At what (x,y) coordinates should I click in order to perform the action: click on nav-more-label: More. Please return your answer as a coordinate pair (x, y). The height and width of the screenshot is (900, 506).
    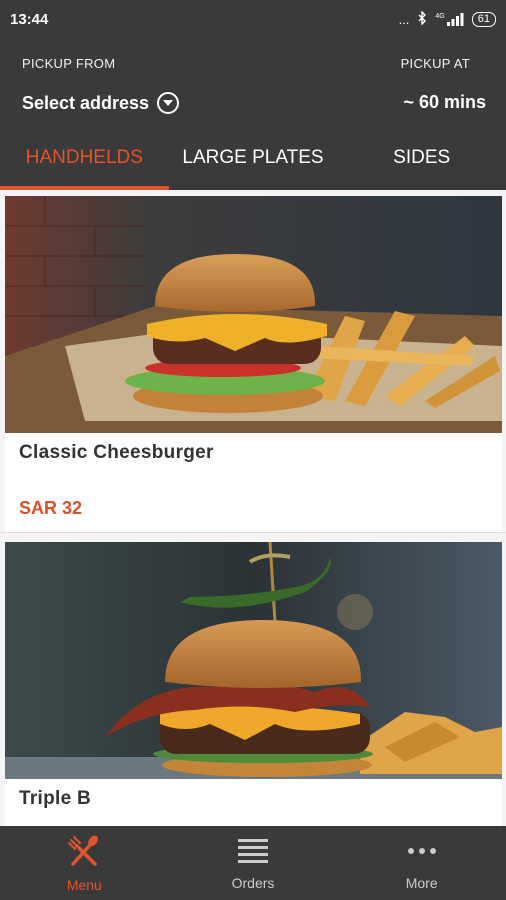
    Looking at the image, I should click on (421, 882).